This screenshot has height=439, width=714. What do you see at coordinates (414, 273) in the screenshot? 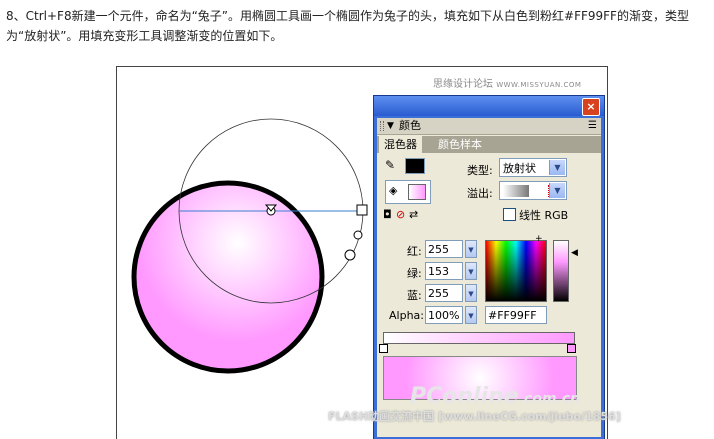
I see `green-label: 绿:` at bounding box center [414, 273].